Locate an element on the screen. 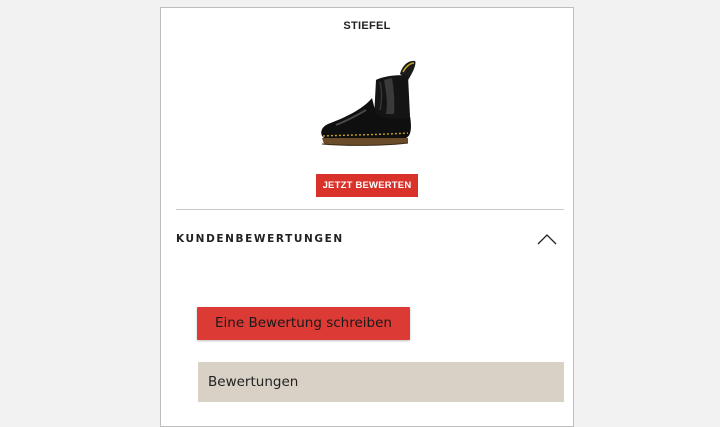 The image size is (720, 427). product-title: STIEFEL is located at coordinates (367, 26).